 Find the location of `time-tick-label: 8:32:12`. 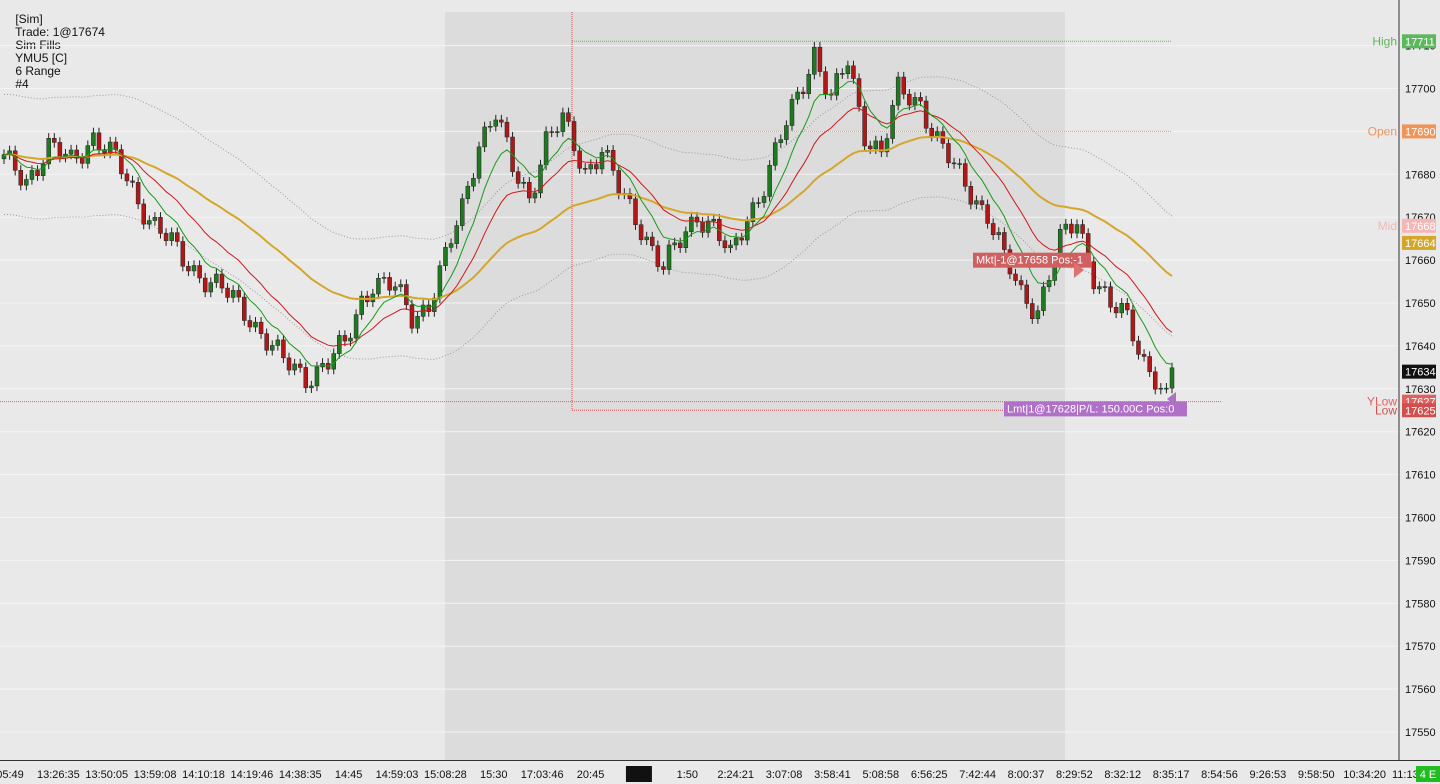

time-tick-label: 8:32:12 is located at coordinates (1122, 775).